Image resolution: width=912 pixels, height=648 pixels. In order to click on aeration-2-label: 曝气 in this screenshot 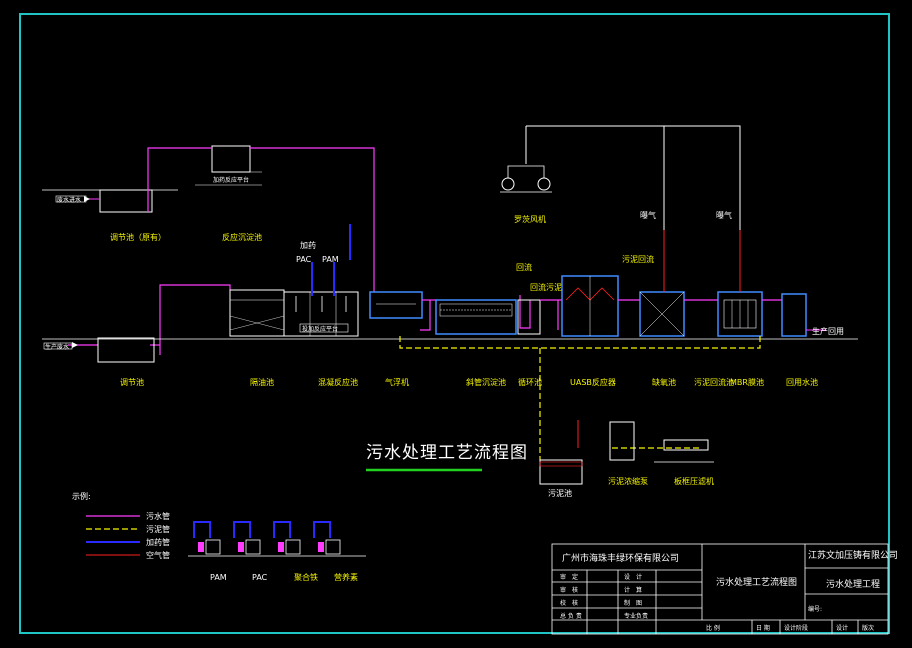, I will do `click(724, 215)`.